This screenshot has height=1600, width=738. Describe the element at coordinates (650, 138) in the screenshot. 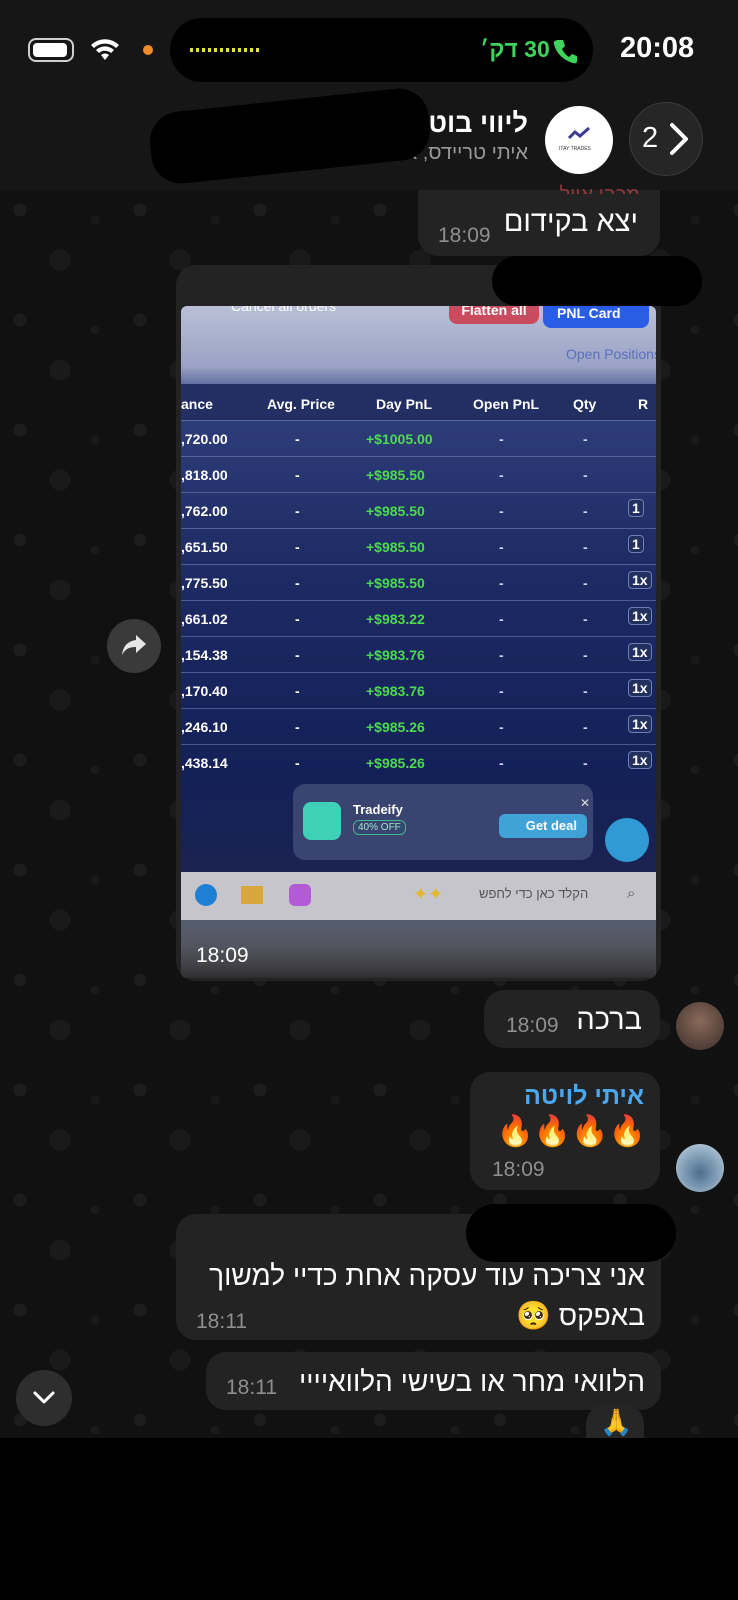

I see `unread-count: 2` at that location.